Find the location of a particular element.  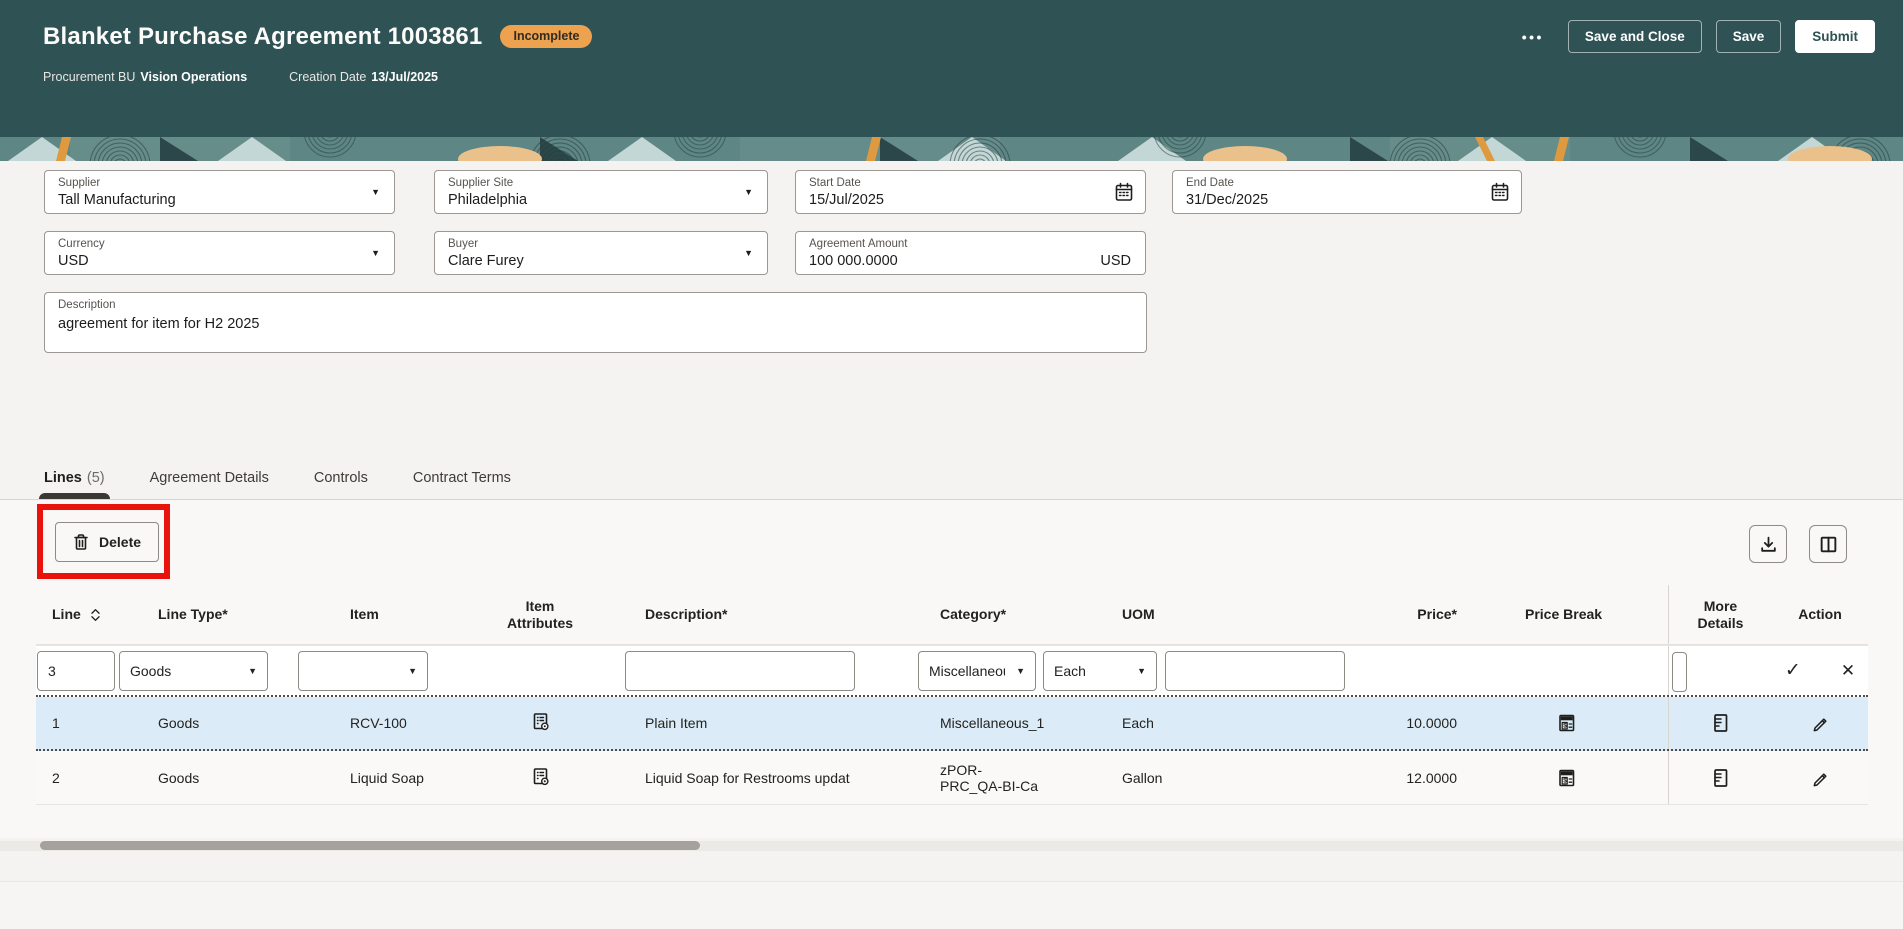

currency-suffix: USD is located at coordinates (1115, 261).